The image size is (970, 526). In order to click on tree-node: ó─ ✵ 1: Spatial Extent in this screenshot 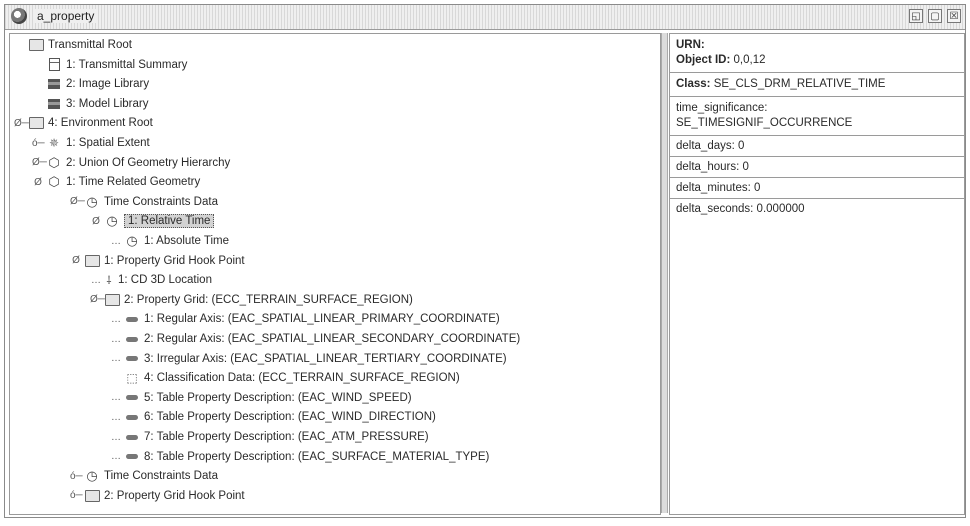, I will do `click(91, 143)`.